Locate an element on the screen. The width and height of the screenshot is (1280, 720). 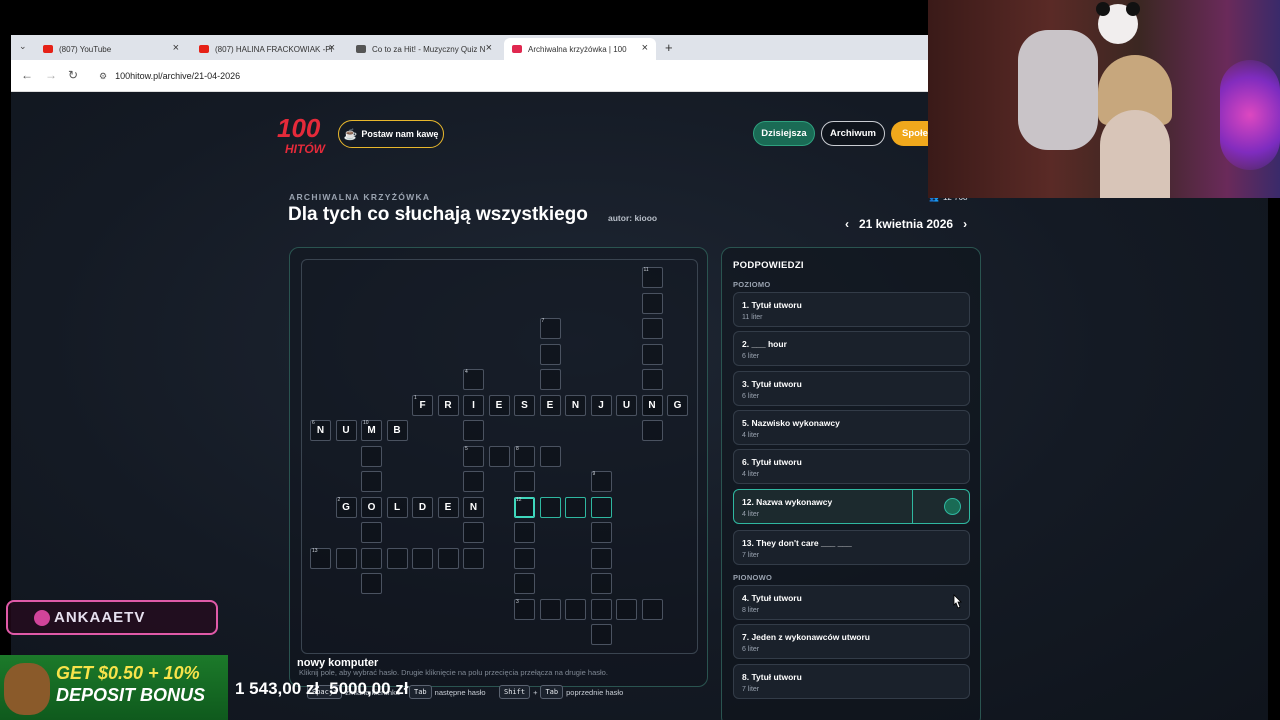
new-tab-button: + is located at coordinates (669, 47).